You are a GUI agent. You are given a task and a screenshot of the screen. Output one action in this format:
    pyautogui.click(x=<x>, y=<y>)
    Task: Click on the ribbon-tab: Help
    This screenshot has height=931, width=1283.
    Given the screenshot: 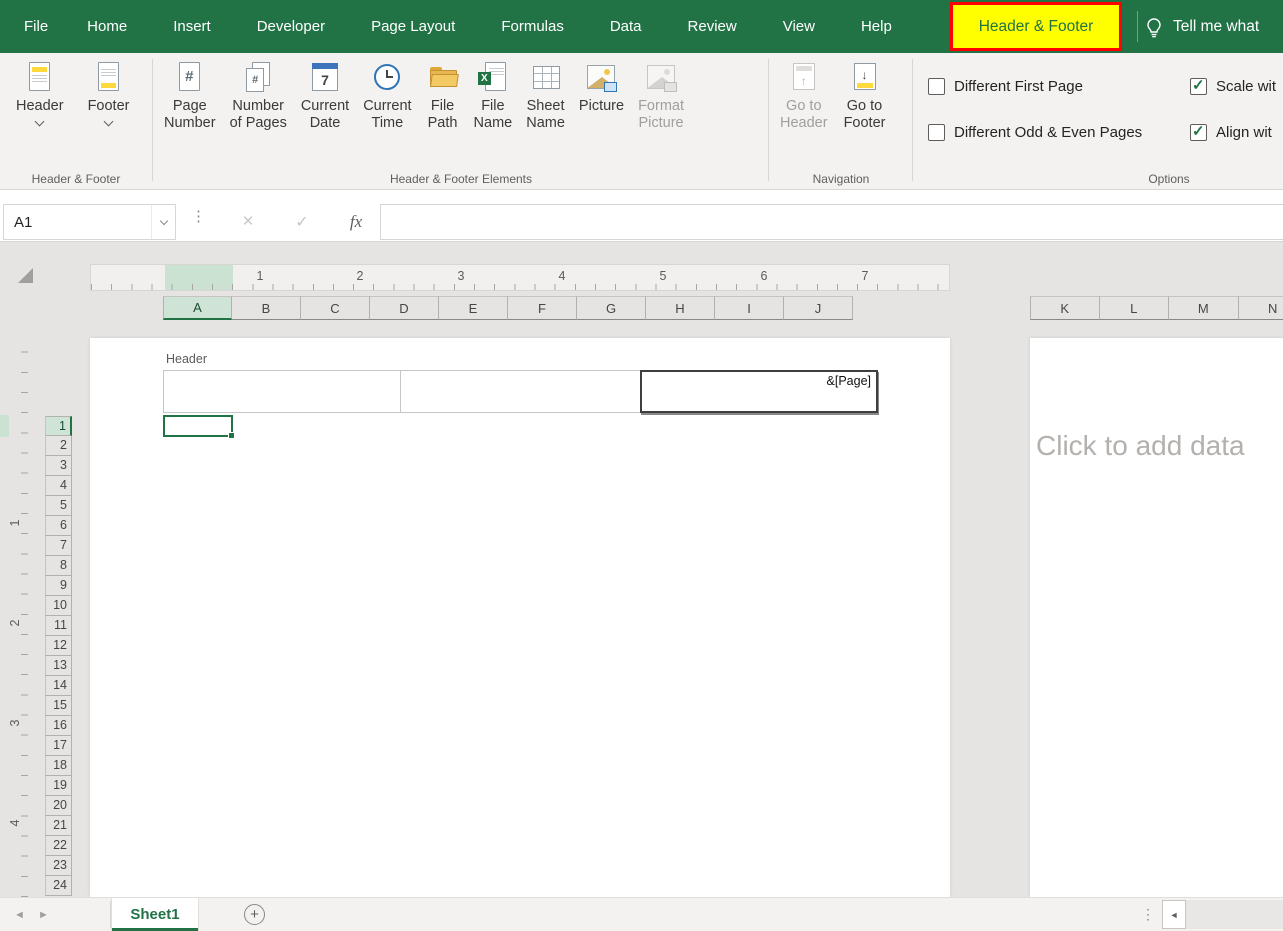 What is the action you would take?
    pyautogui.click(x=876, y=26)
    